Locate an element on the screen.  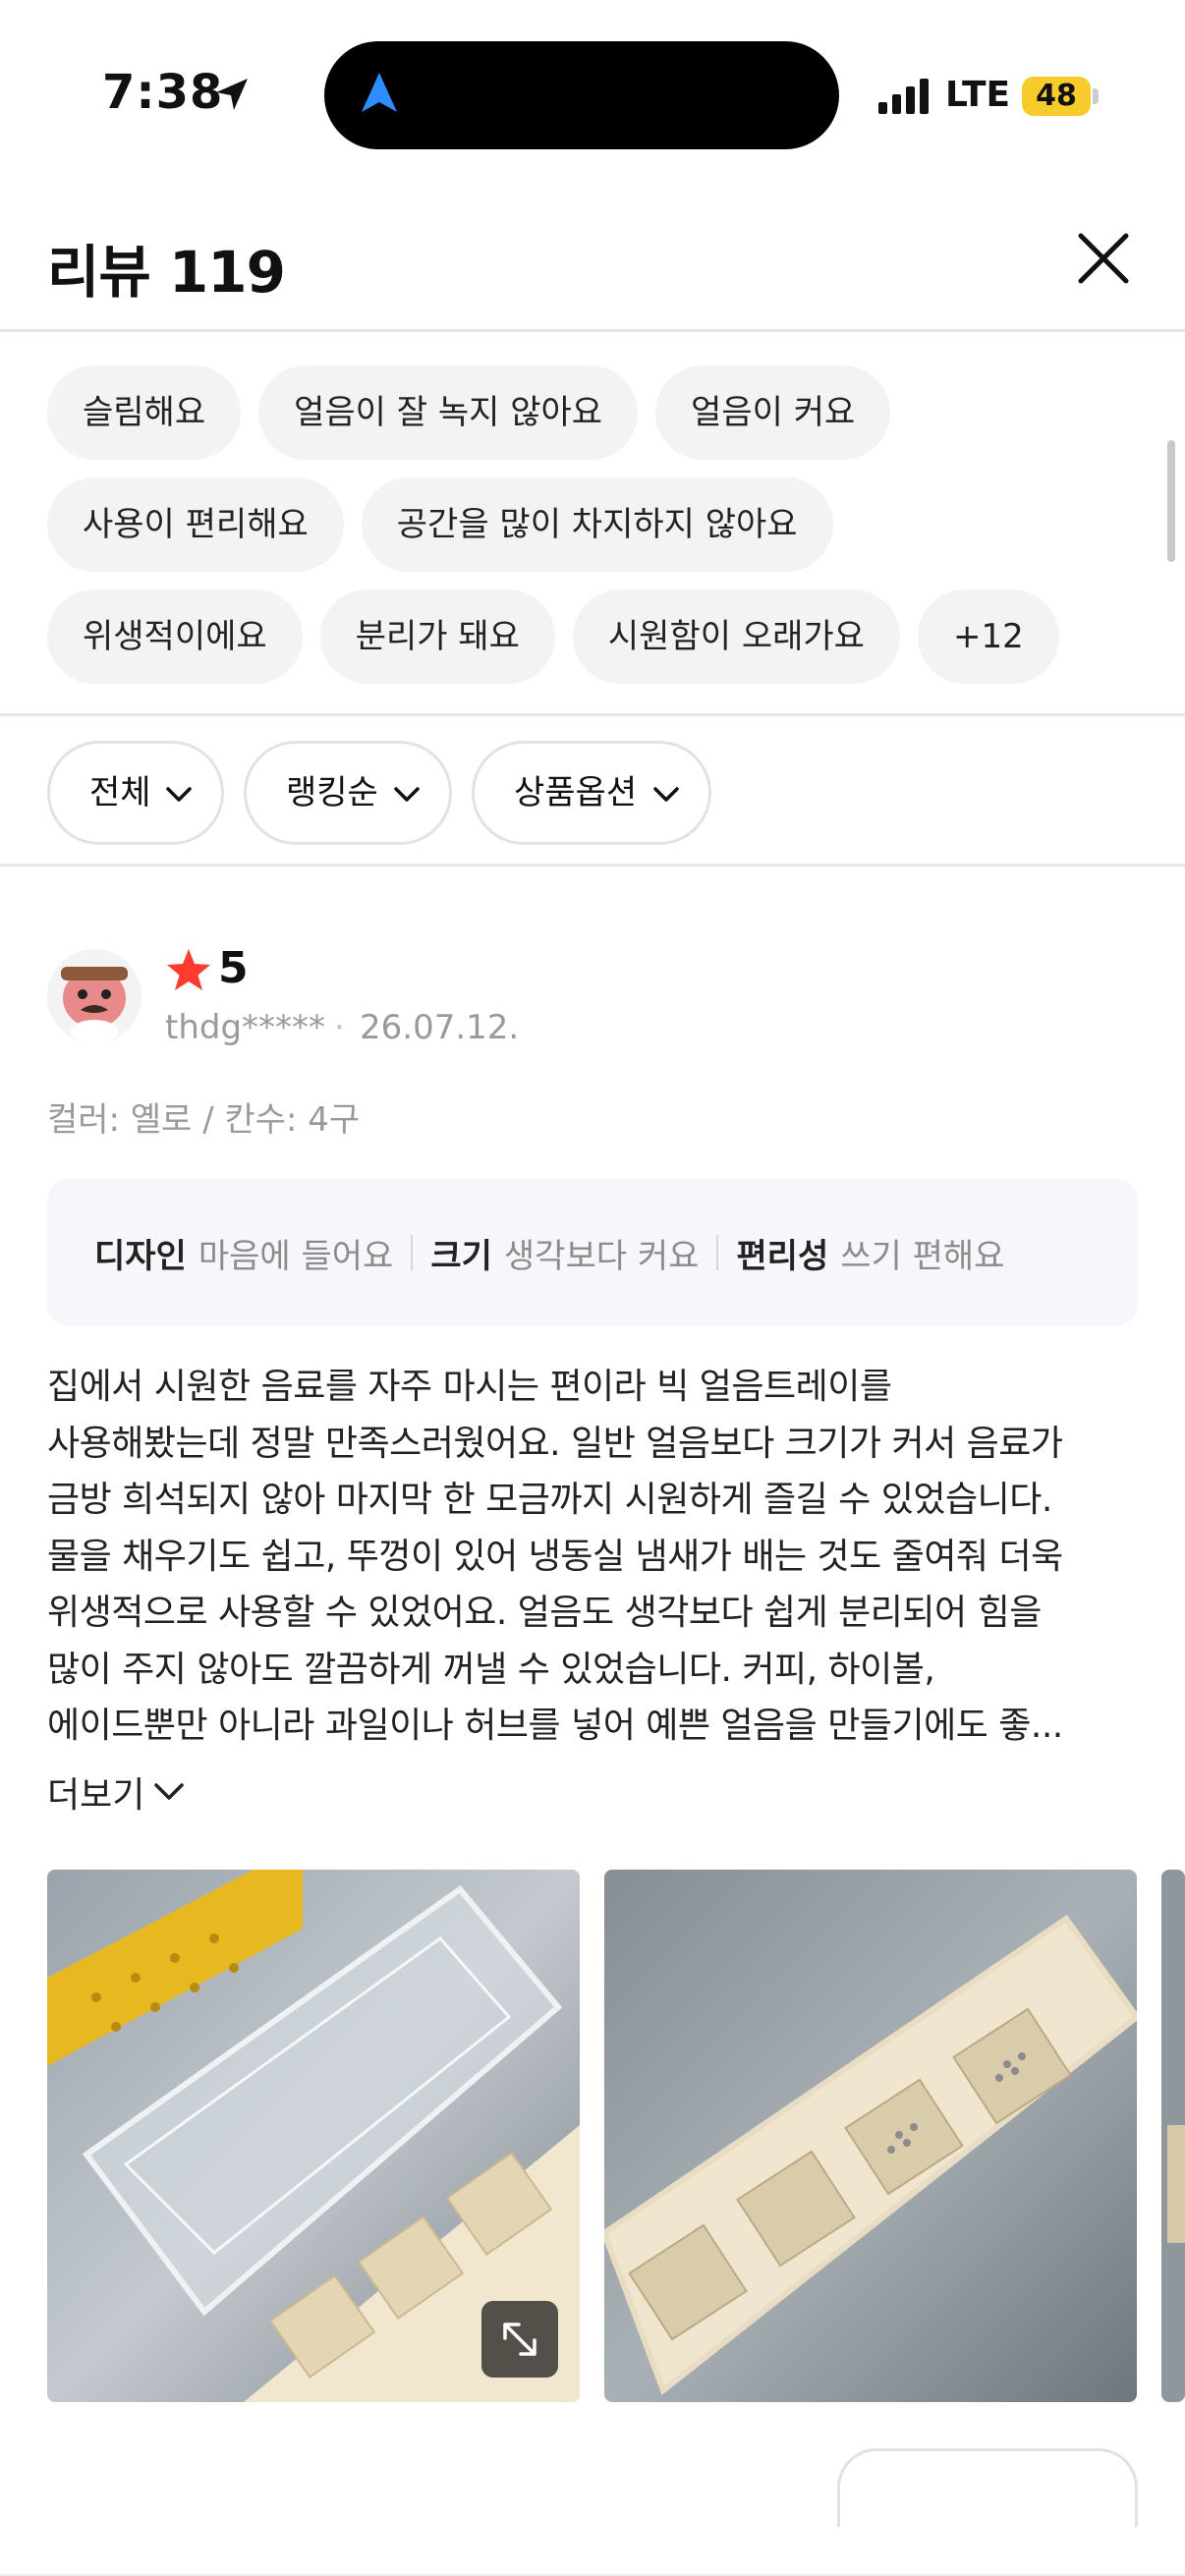
filter-option-dropdown: 상품옵션 is located at coordinates (592, 793).